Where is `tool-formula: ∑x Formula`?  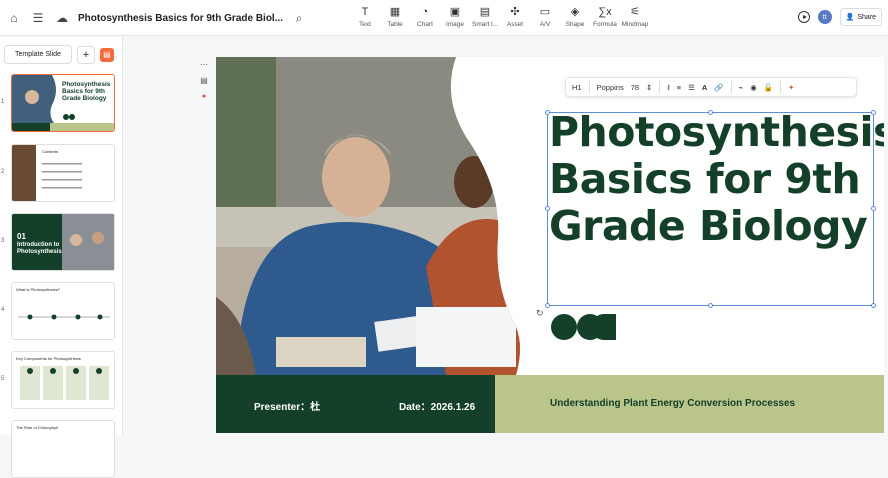 tool-formula: ∑x Formula is located at coordinates (605, 17).